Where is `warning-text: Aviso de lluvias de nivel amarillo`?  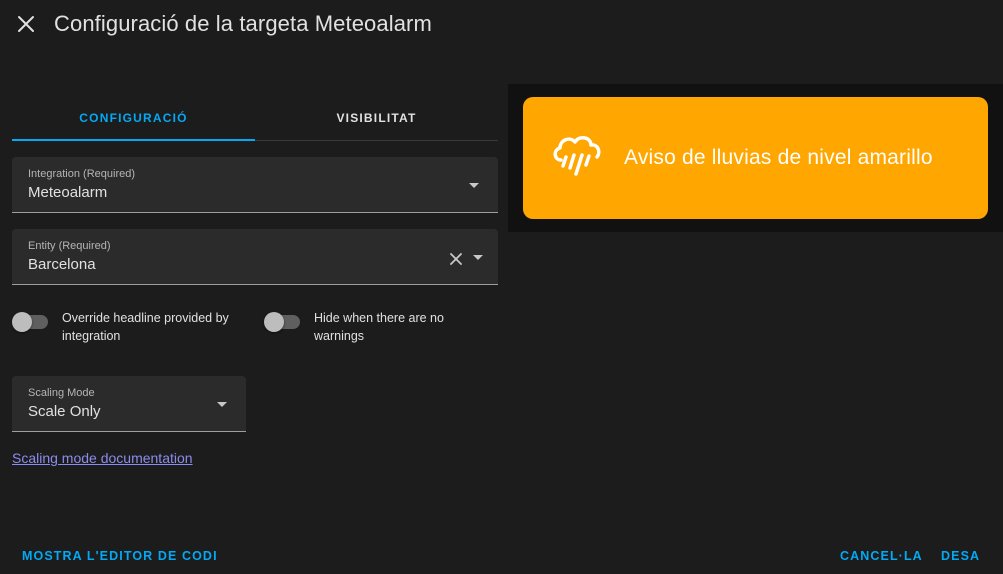 warning-text: Aviso de lluvias de nivel amarillo is located at coordinates (778, 157).